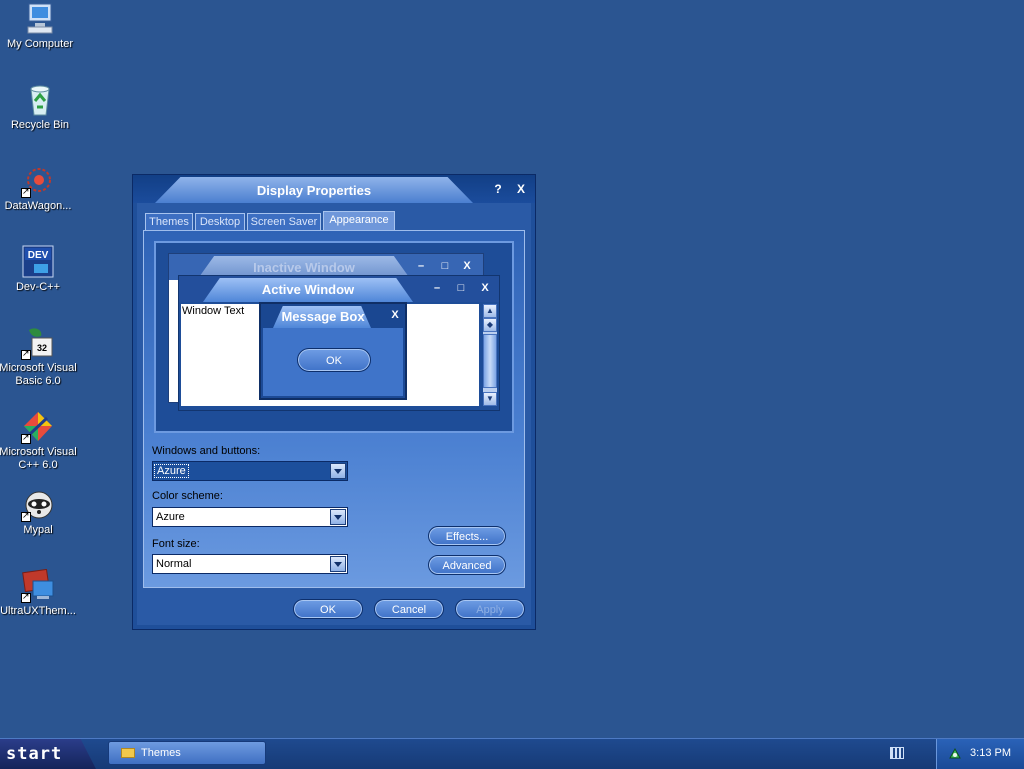  Describe the element at coordinates (220, 221) in the screenshot. I see `tab-desktop: Desktop` at that location.